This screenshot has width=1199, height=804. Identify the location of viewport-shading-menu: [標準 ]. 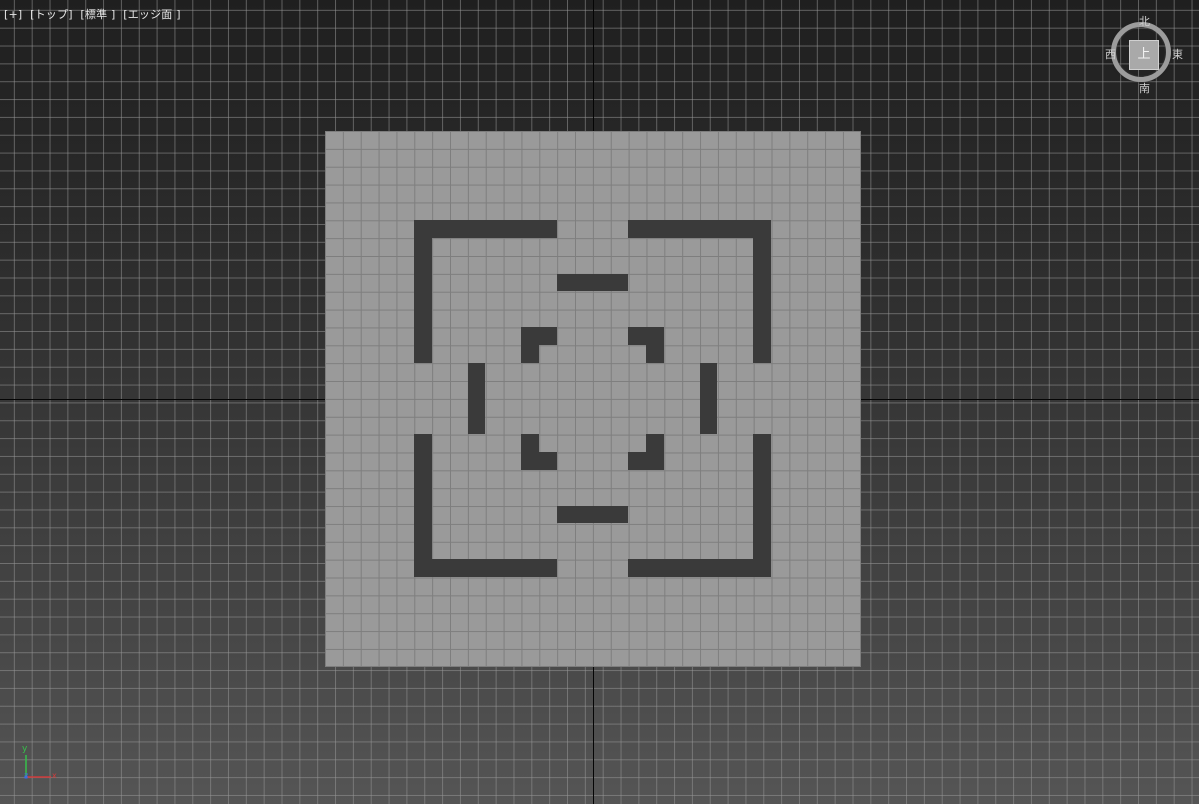
(97, 14).